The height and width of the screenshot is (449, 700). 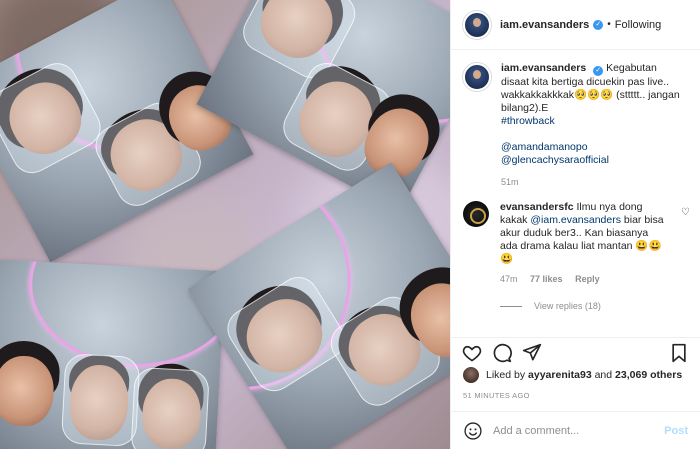 I want to click on heart-icon, so click(x=472, y=353).